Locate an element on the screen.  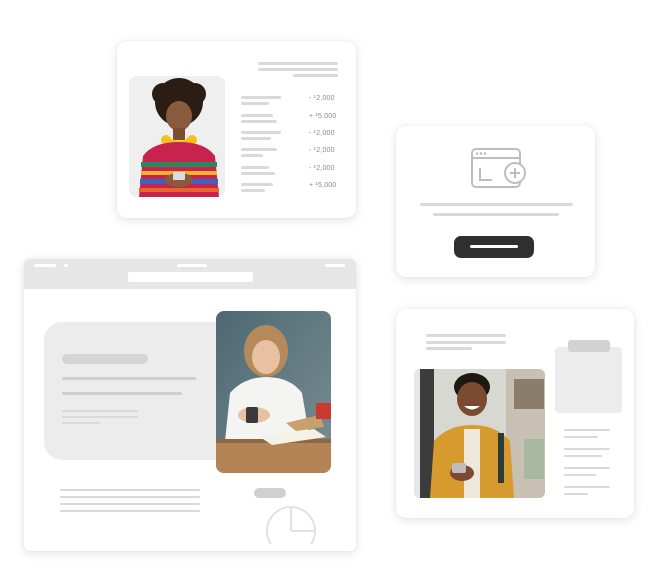
address-bar is located at coordinates (190, 277).